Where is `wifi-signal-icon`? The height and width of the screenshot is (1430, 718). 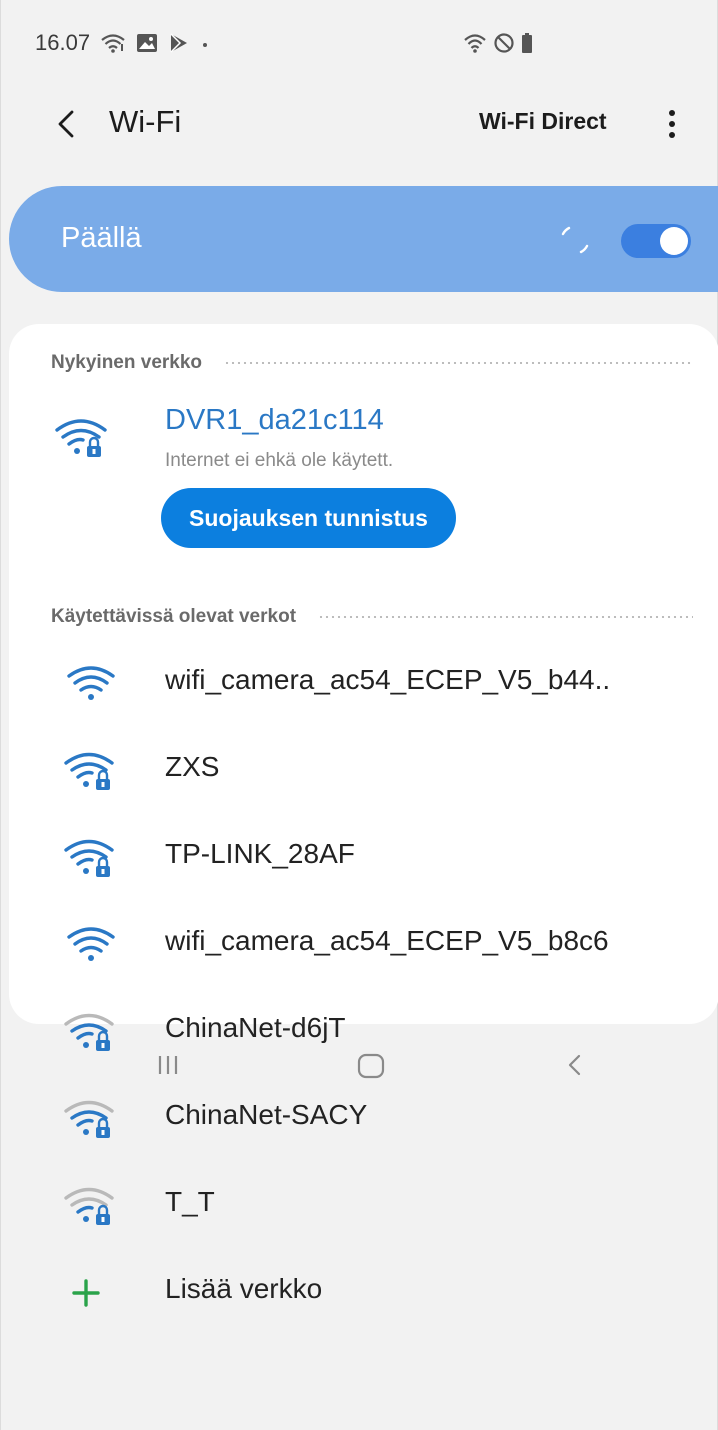 wifi-signal-icon is located at coordinates (475, 43).